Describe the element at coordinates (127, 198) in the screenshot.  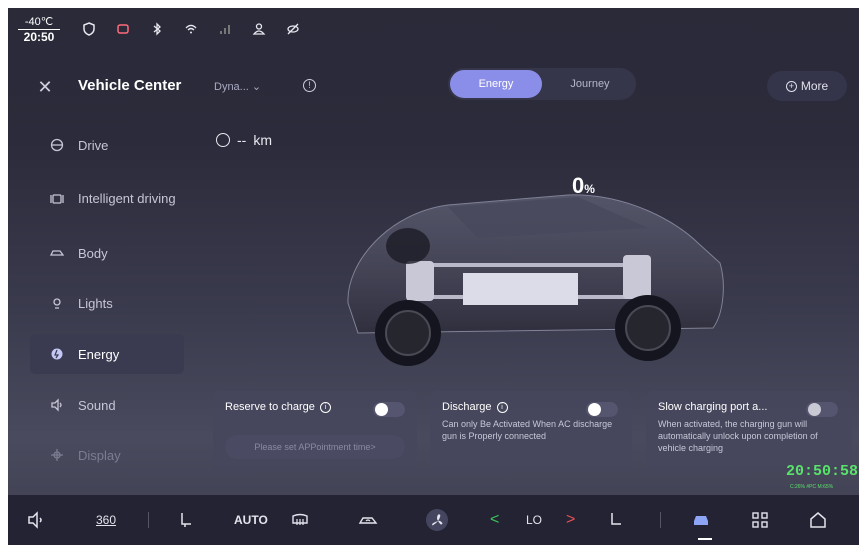
I see `sidebar-item-label: Intelligent driving` at that location.